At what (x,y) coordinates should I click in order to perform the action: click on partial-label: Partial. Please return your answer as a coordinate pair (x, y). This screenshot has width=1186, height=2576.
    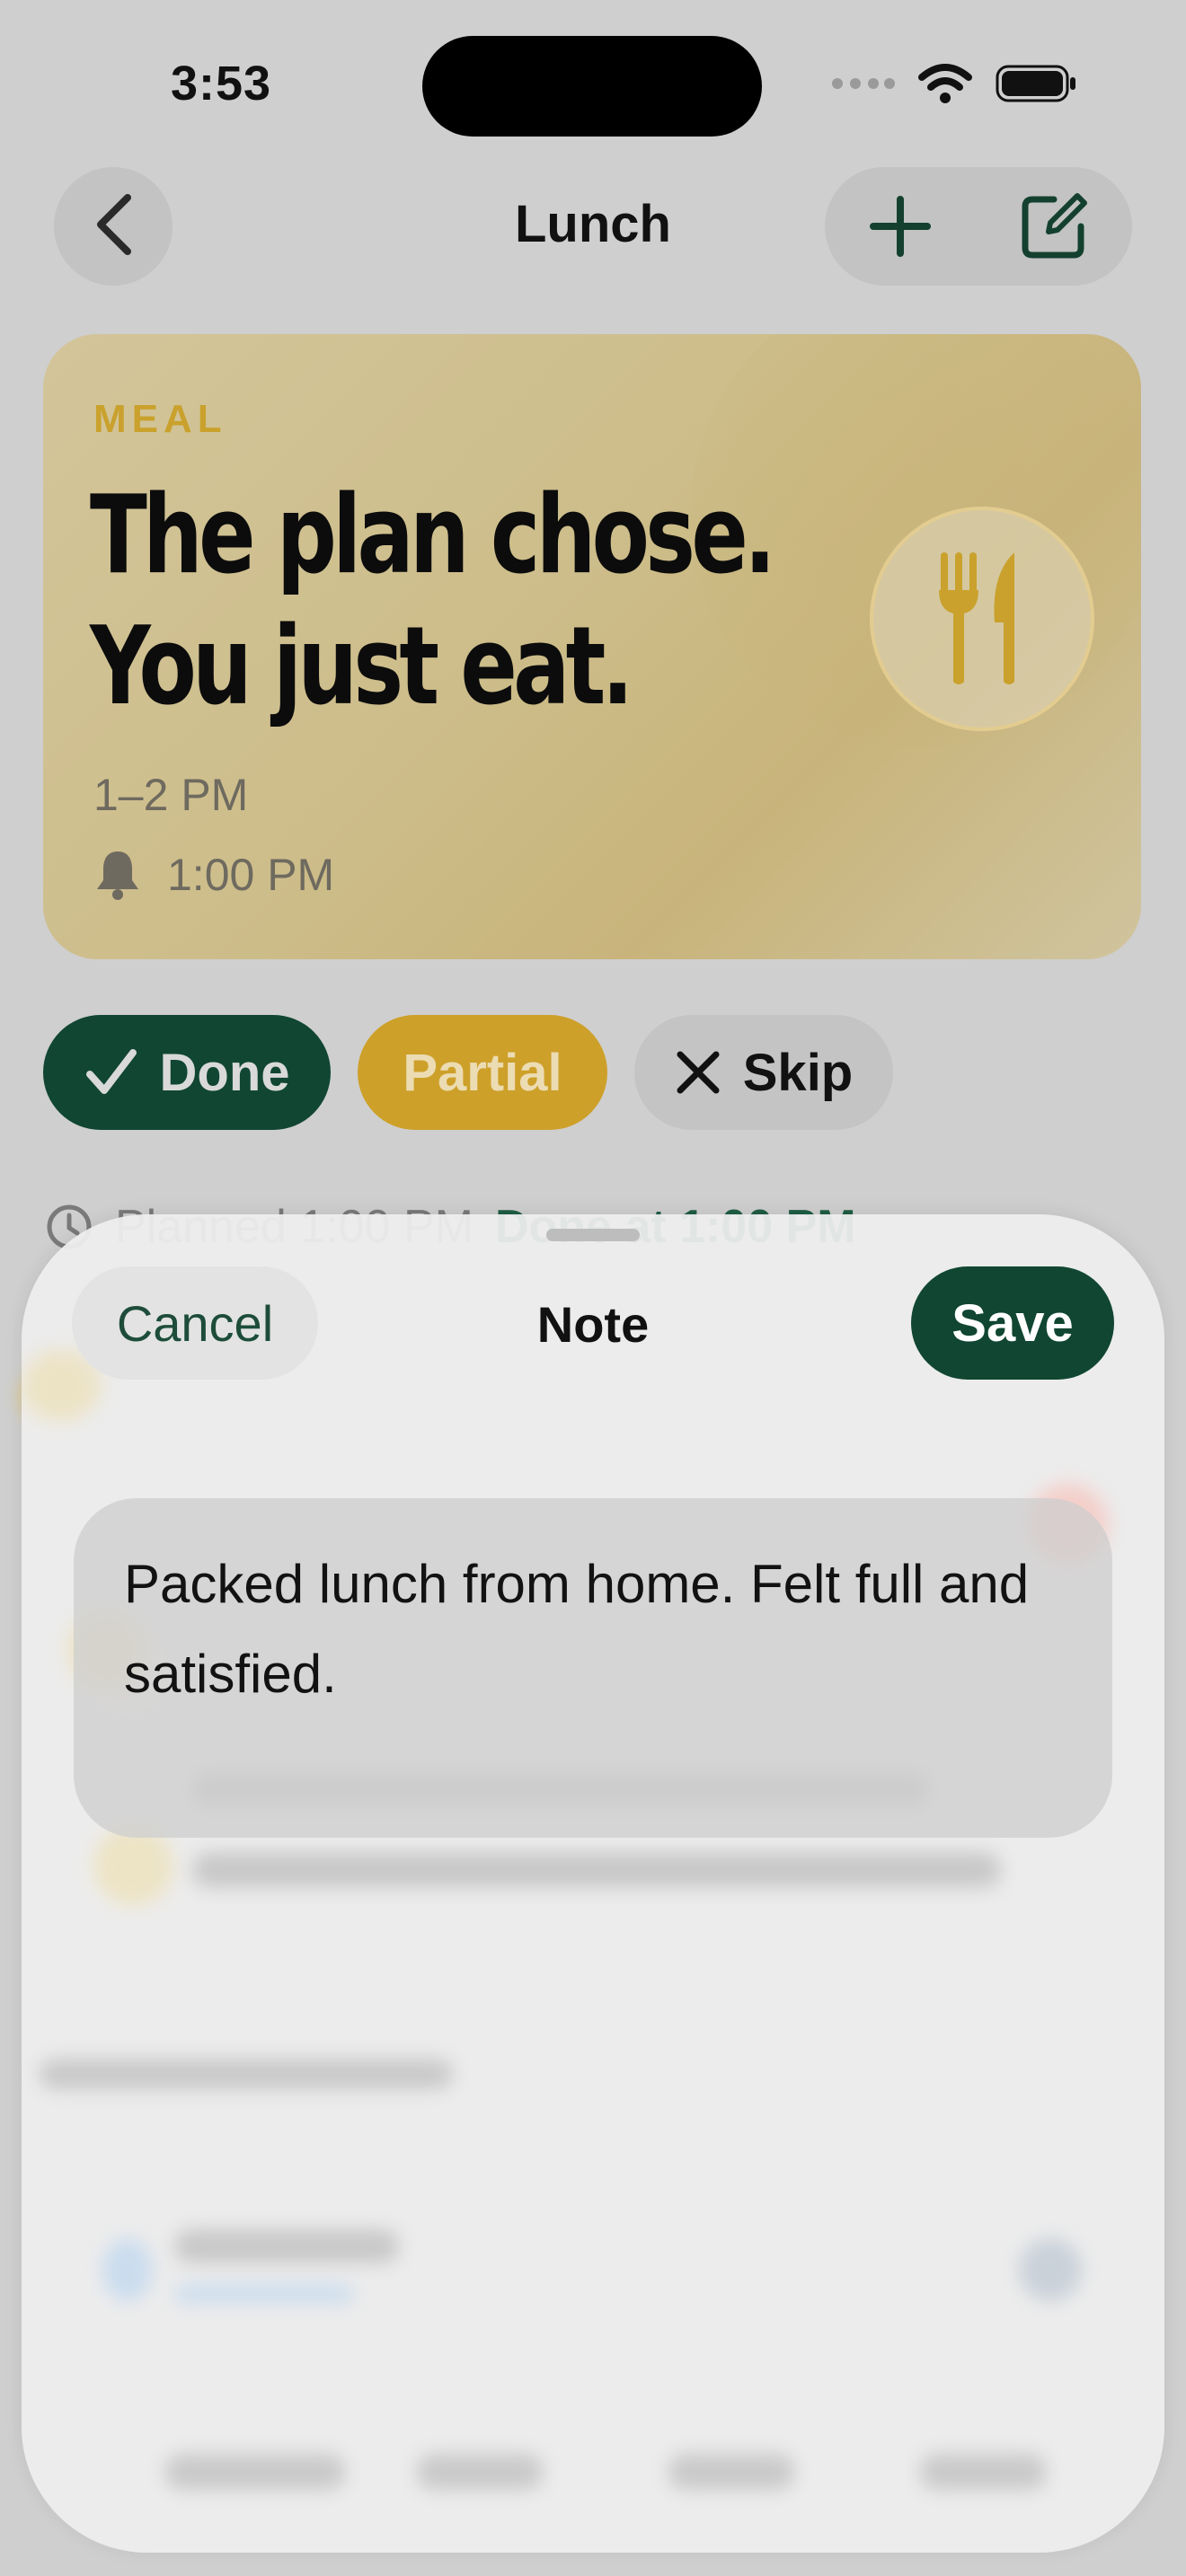
    Looking at the image, I should click on (482, 1072).